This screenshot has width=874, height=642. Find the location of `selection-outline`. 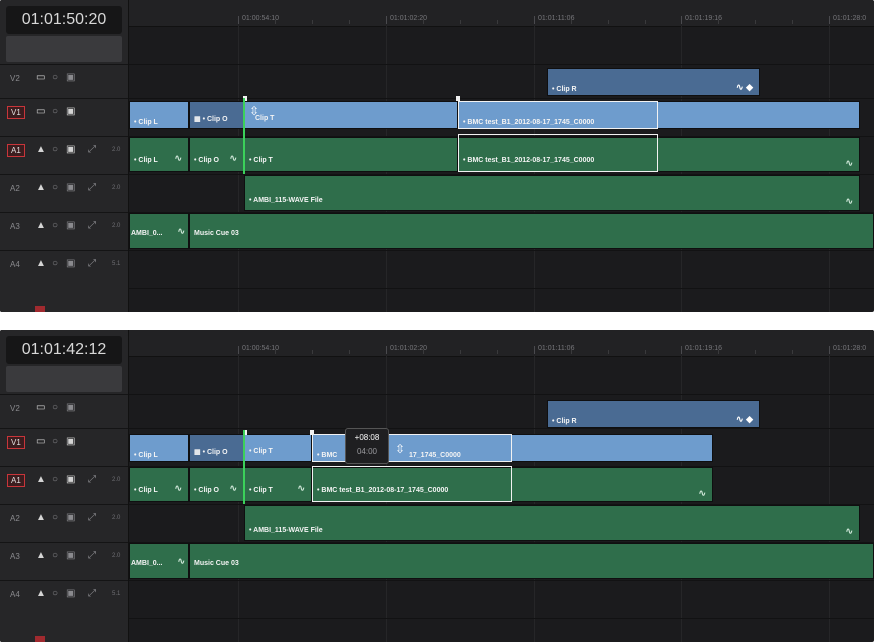

selection-outline is located at coordinates (412, 484).